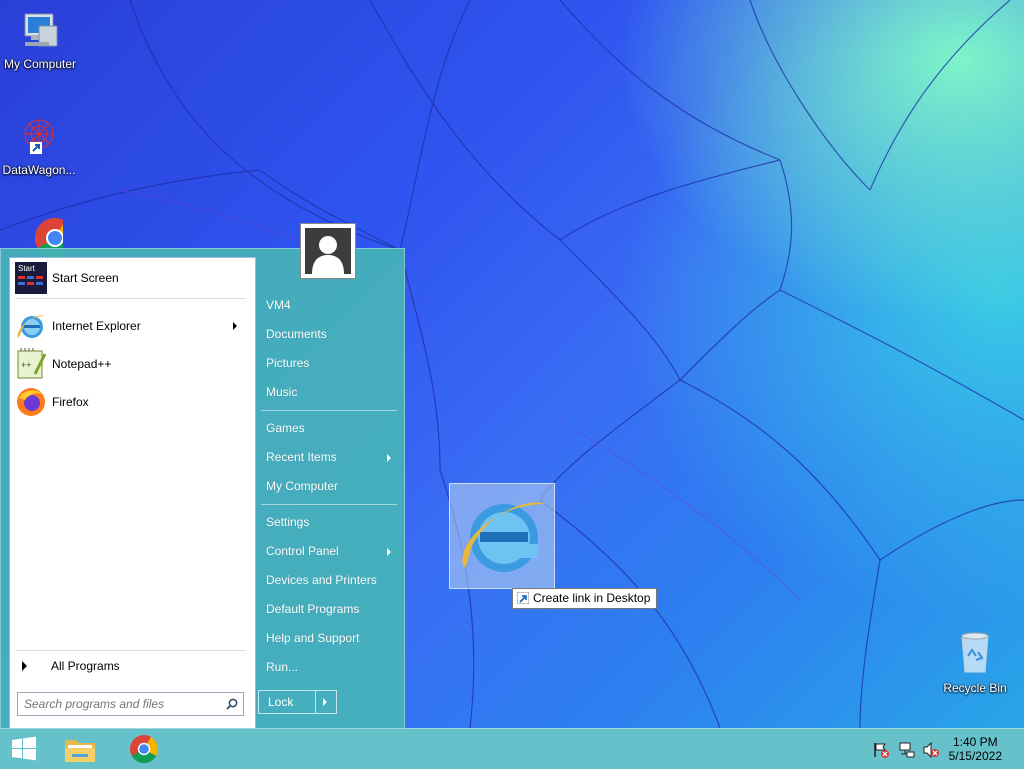 This screenshot has height=772, width=1024. What do you see at coordinates (285, 428) in the screenshot?
I see `right-item-games: Games` at bounding box center [285, 428].